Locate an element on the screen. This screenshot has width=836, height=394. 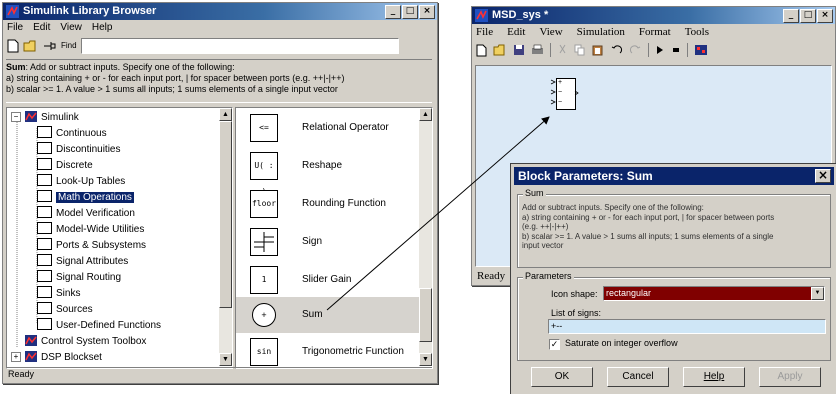
tree-item-lookup-tables: Look-Up Tables is located at coordinates (81, 182).